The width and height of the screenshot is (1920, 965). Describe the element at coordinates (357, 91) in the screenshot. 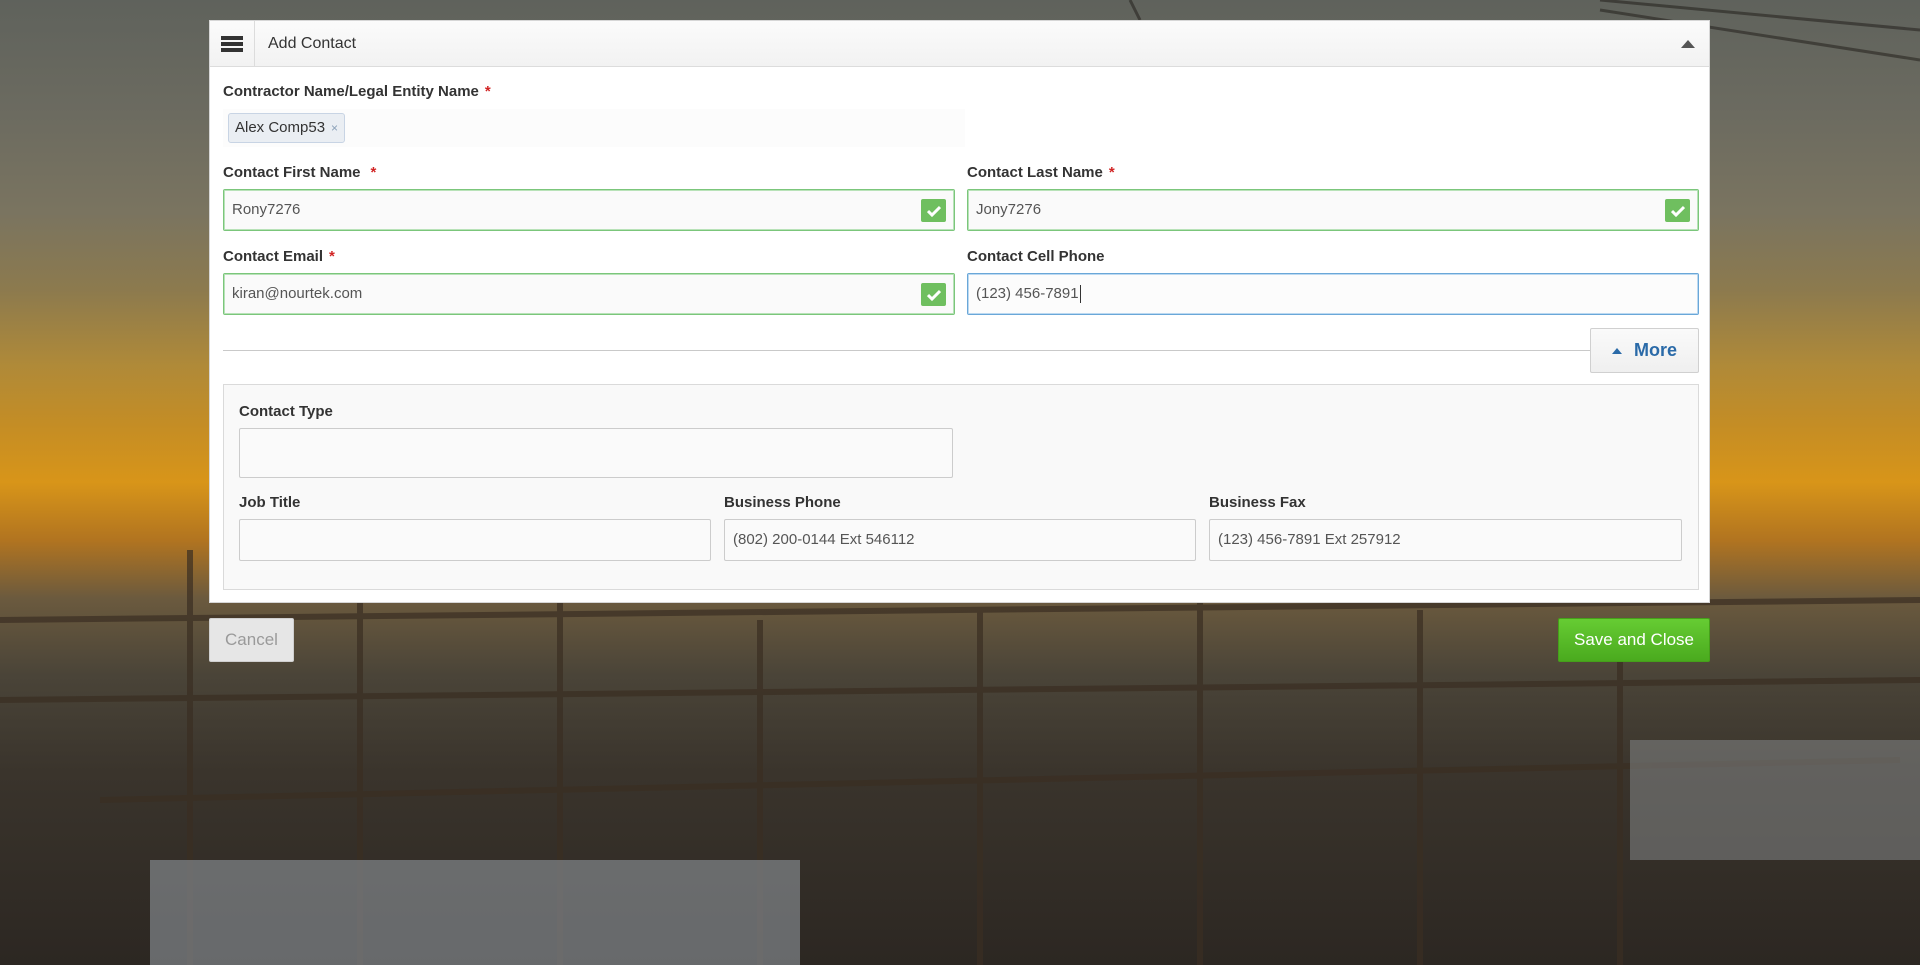

I see `contractor-label: Contractor Name/Legal Entity Name *` at that location.